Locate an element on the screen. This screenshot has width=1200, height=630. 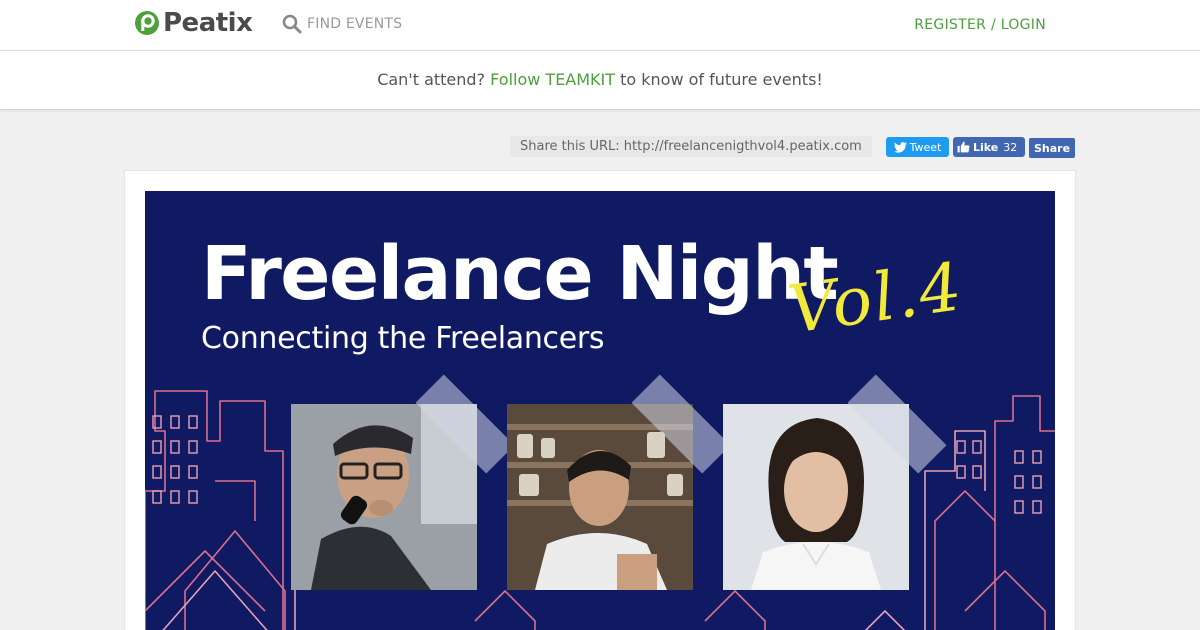
notice-prefix: Can't attend? is located at coordinates (431, 79).